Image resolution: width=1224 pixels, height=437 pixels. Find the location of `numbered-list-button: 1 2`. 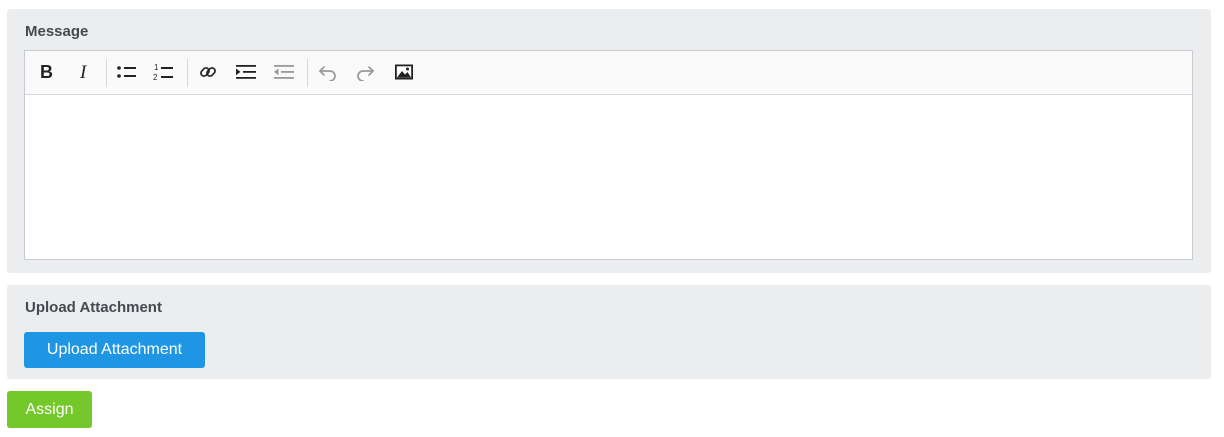

numbered-list-button: 1 2 is located at coordinates (164, 72).